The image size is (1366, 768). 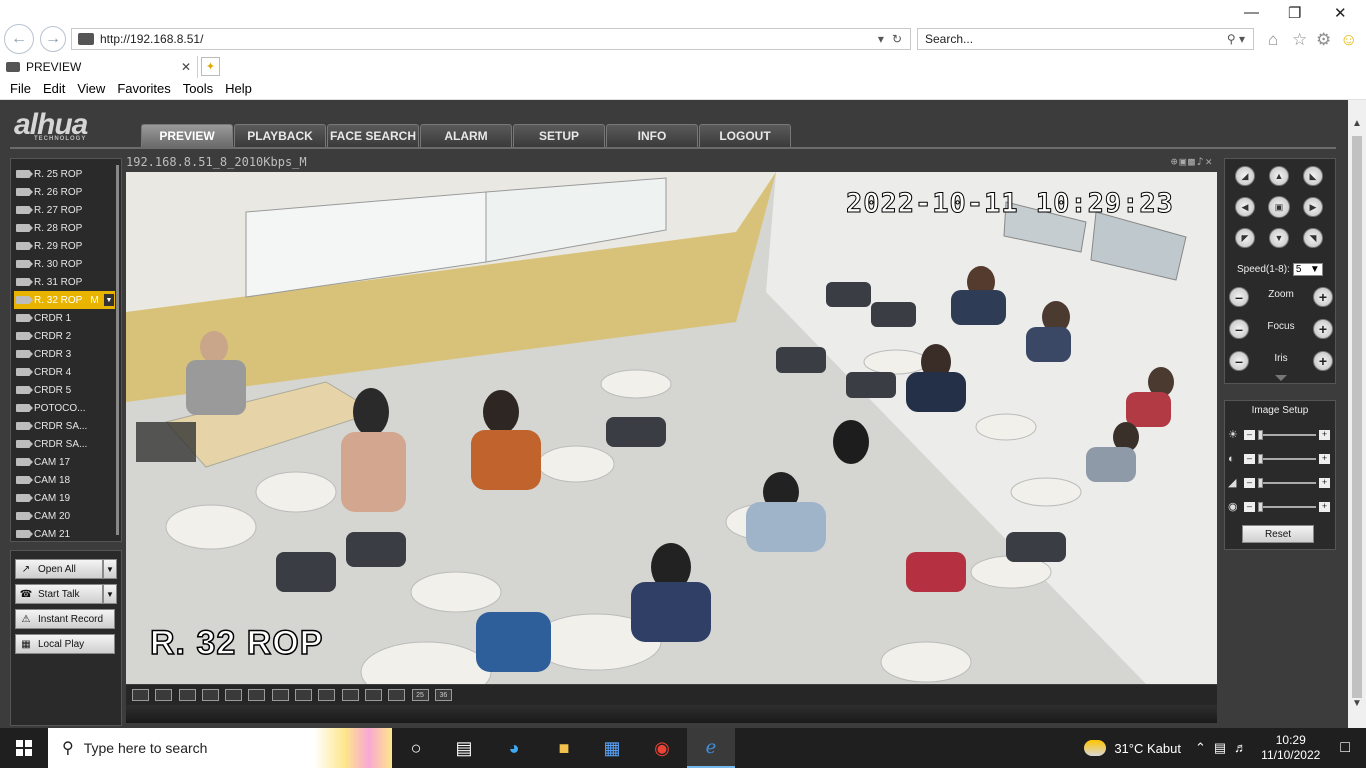 What do you see at coordinates (1209, 161) in the screenshot?
I see `close-video-icon: ✕` at bounding box center [1209, 161].